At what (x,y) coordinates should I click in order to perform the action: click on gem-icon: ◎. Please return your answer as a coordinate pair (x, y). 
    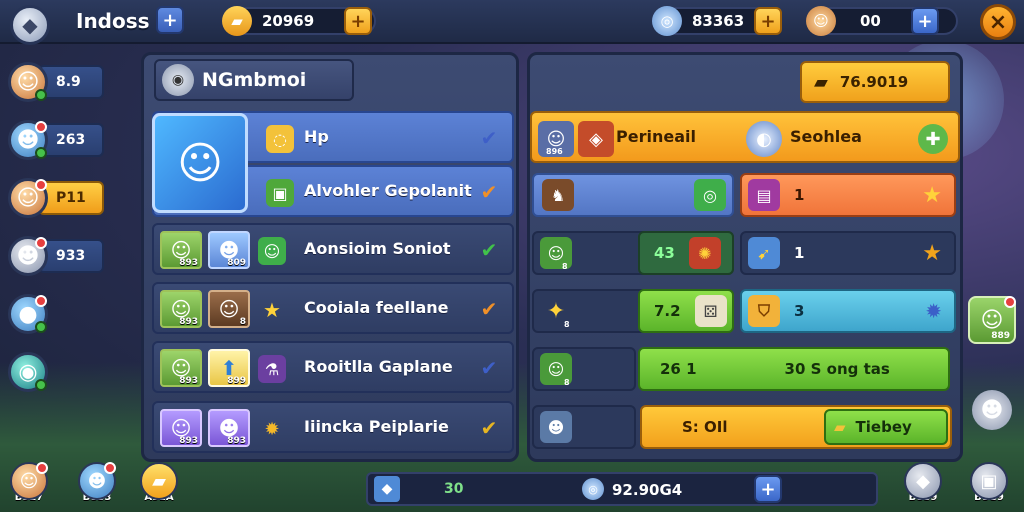
    Looking at the image, I should click on (593, 489).